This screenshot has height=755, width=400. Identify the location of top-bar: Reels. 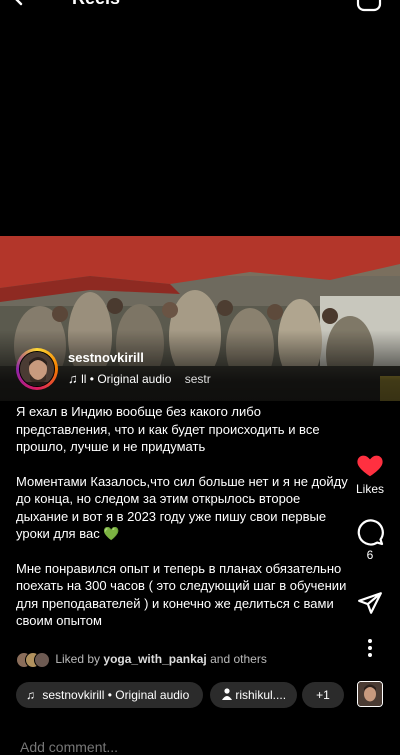
(200, 7).